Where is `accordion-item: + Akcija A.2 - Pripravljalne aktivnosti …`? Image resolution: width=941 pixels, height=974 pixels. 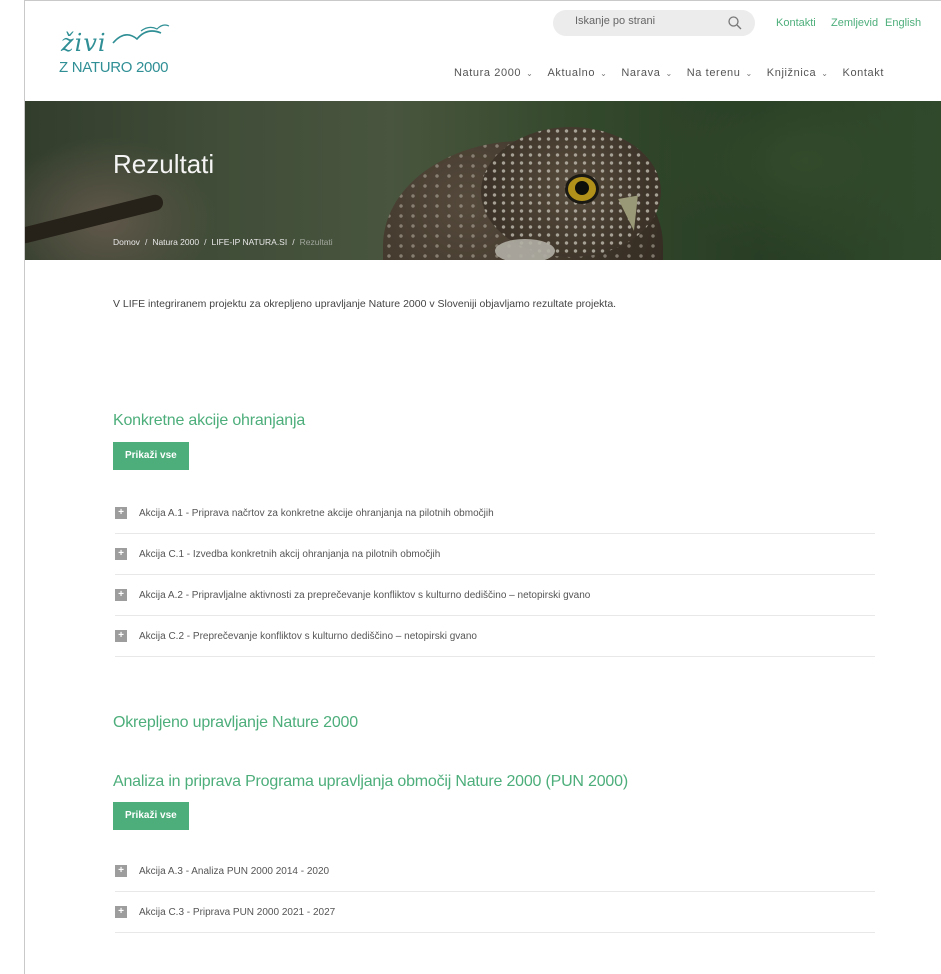 accordion-item: + Akcija A.2 - Pripravljalne aktivnosti … is located at coordinates (495, 595).